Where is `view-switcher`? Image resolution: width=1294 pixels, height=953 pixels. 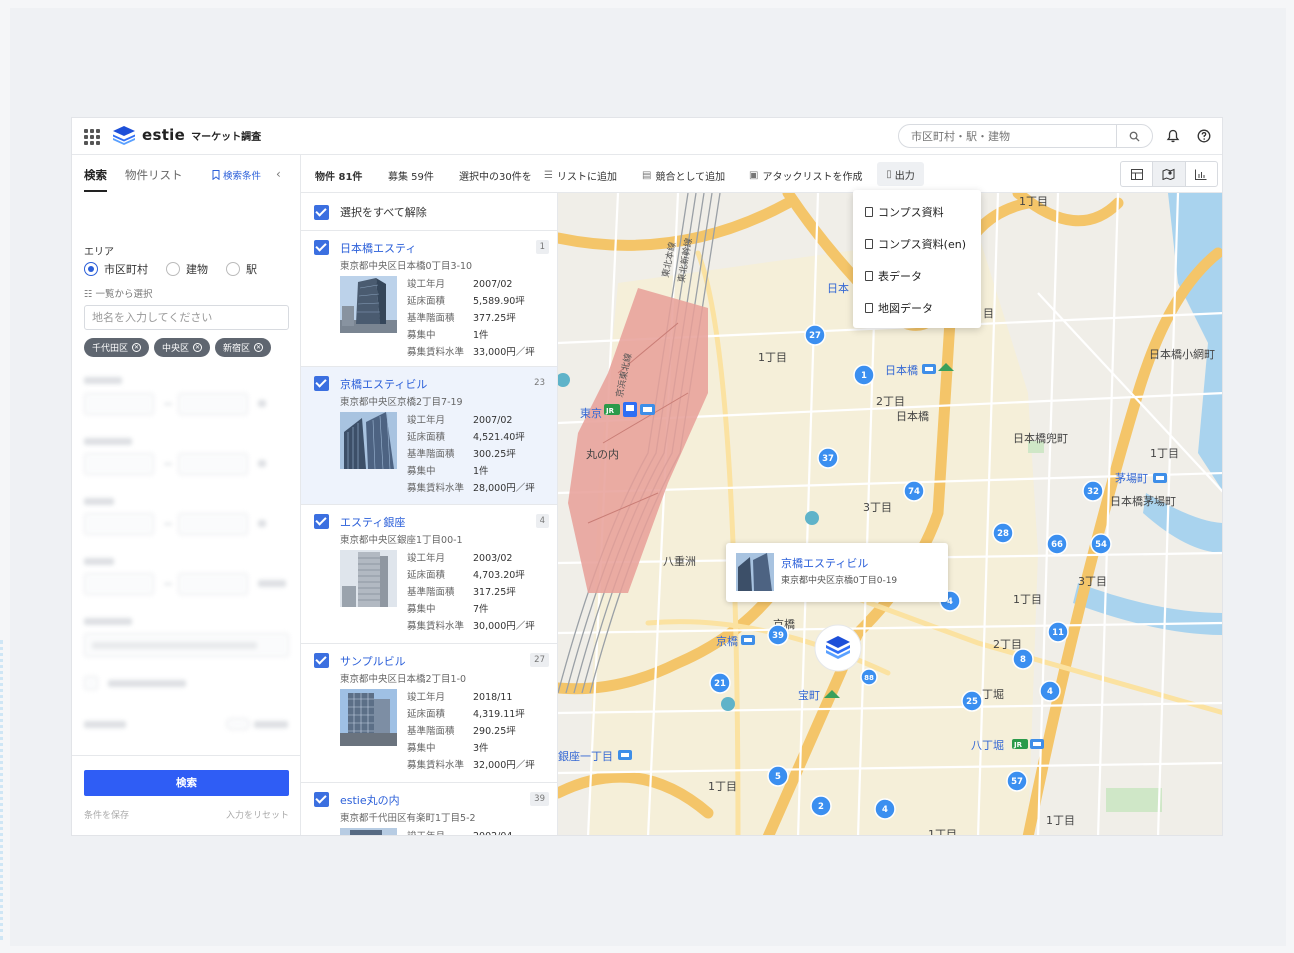 view-switcher is located at coordinates (1169, 174).